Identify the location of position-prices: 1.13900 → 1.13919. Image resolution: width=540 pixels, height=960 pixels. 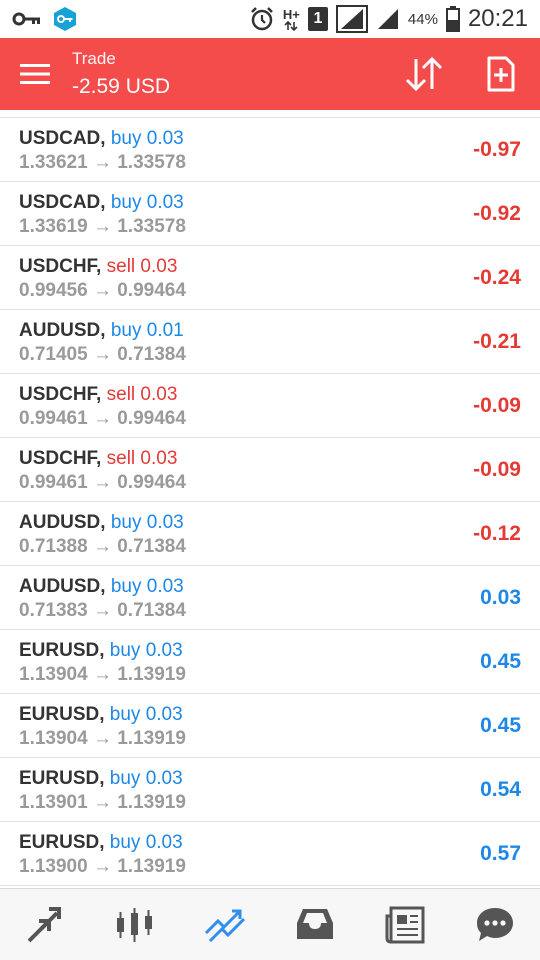
(102, 866).